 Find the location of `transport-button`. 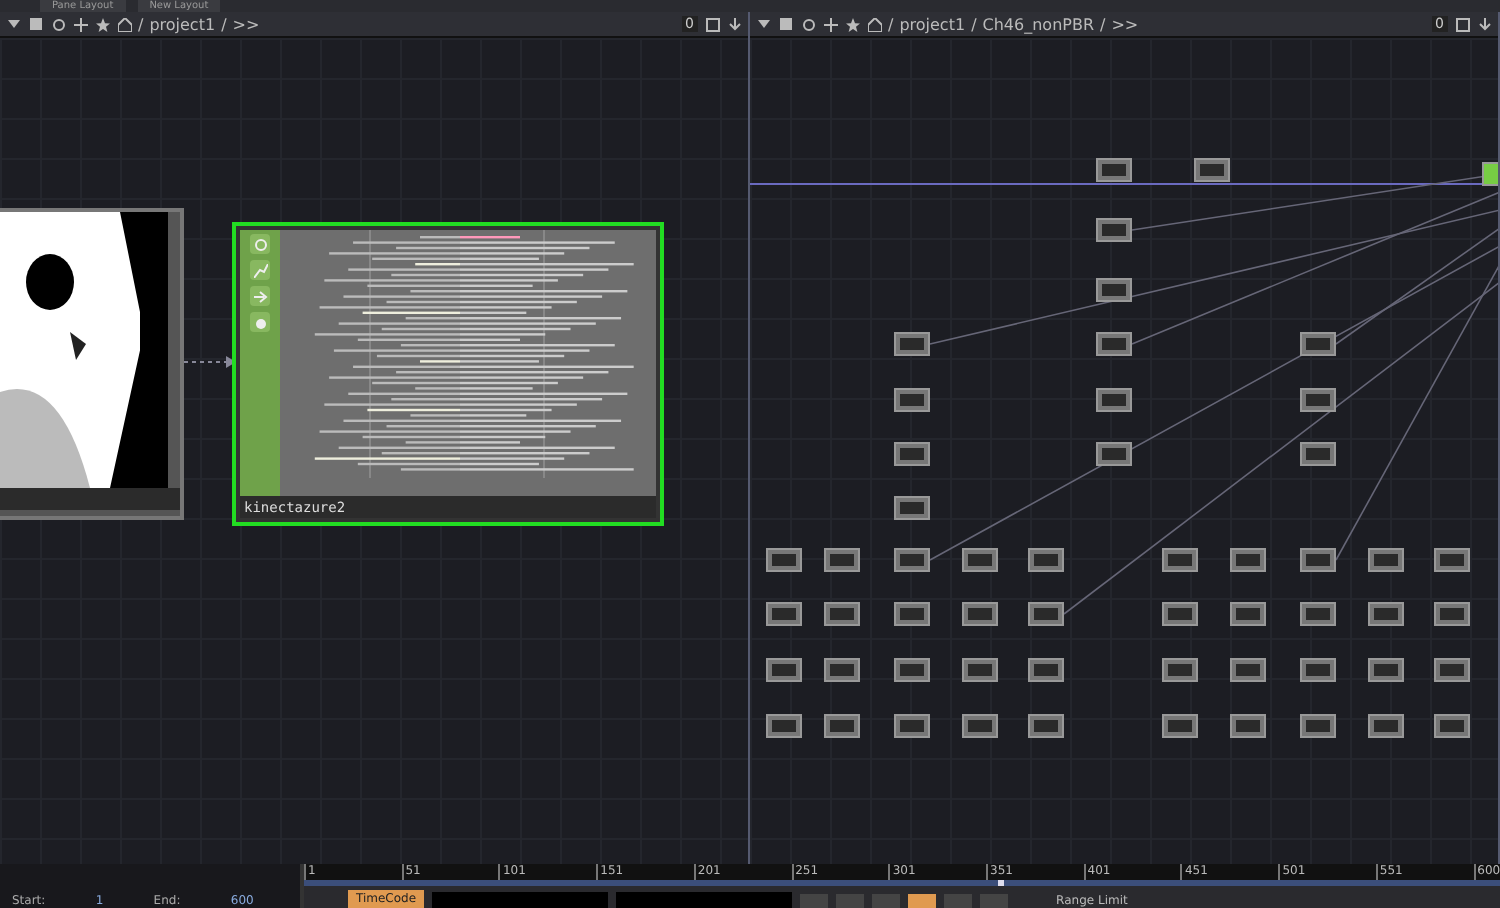

transport-button is located at coordinates (922, 901).